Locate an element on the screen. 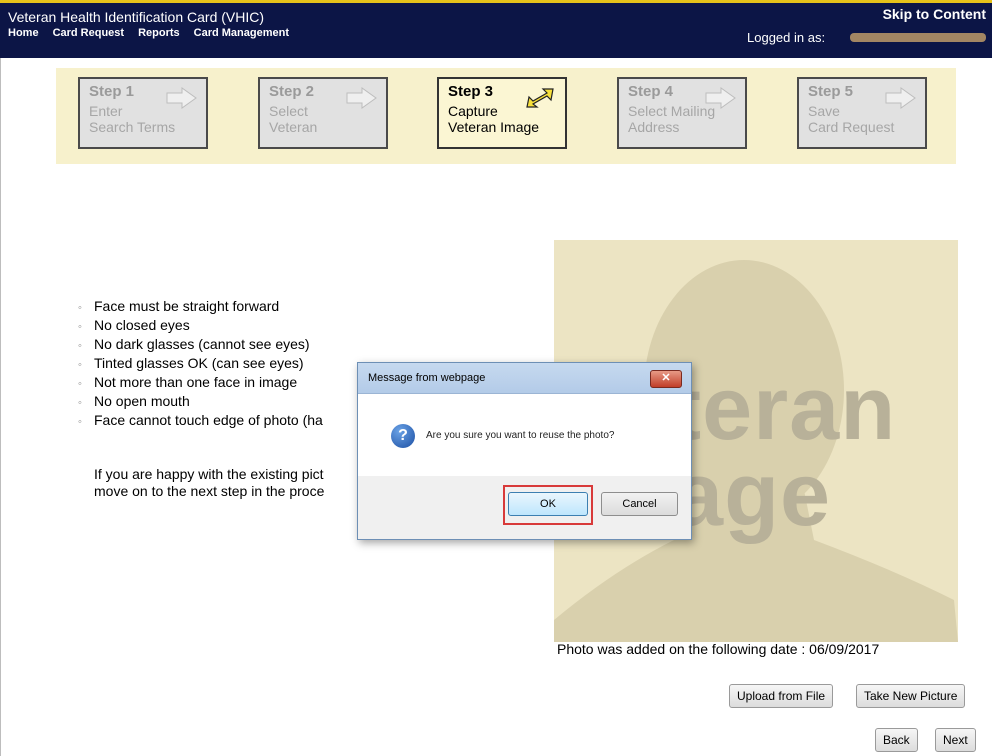 The image size is (992, 756). list-item: No dark glasses (cannot see eyes) is located at coordinates (200, 345).